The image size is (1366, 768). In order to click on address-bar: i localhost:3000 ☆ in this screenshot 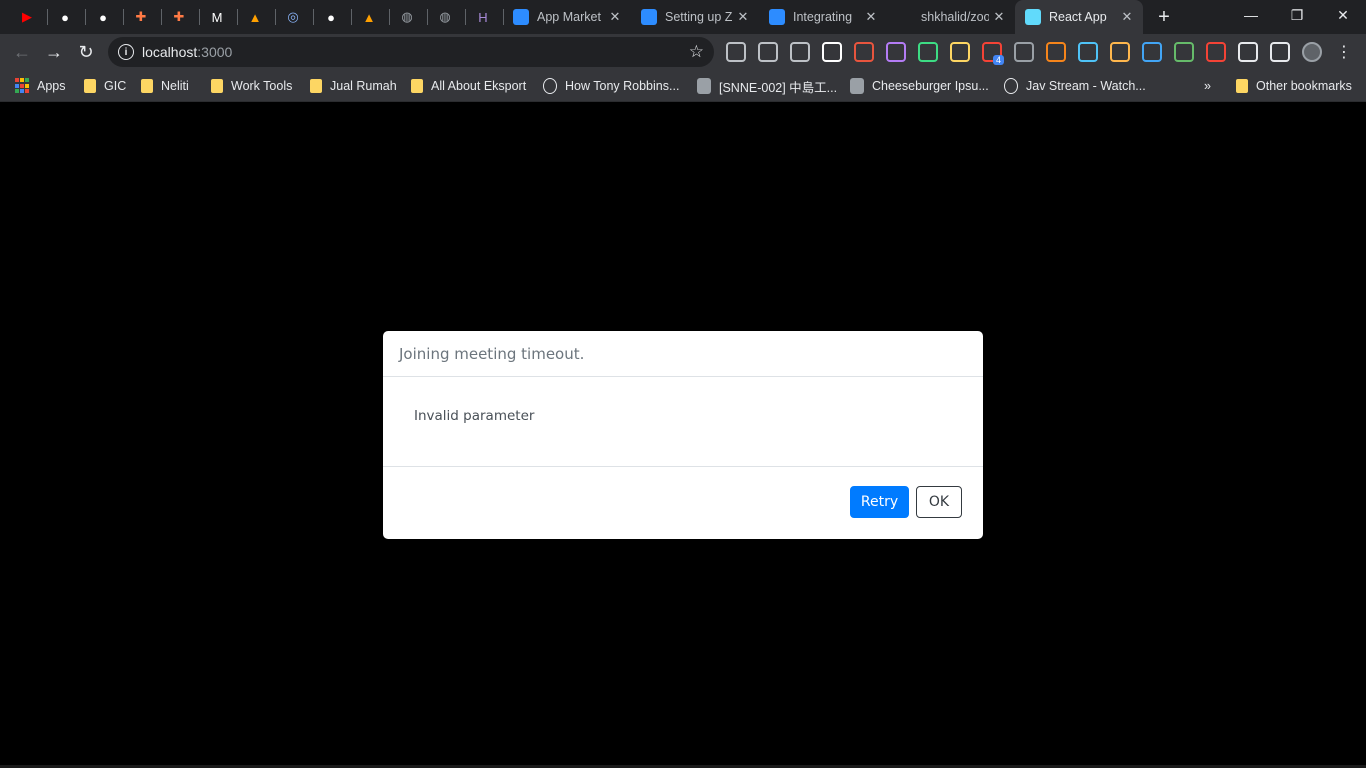, I will do `click(411, 52)`.